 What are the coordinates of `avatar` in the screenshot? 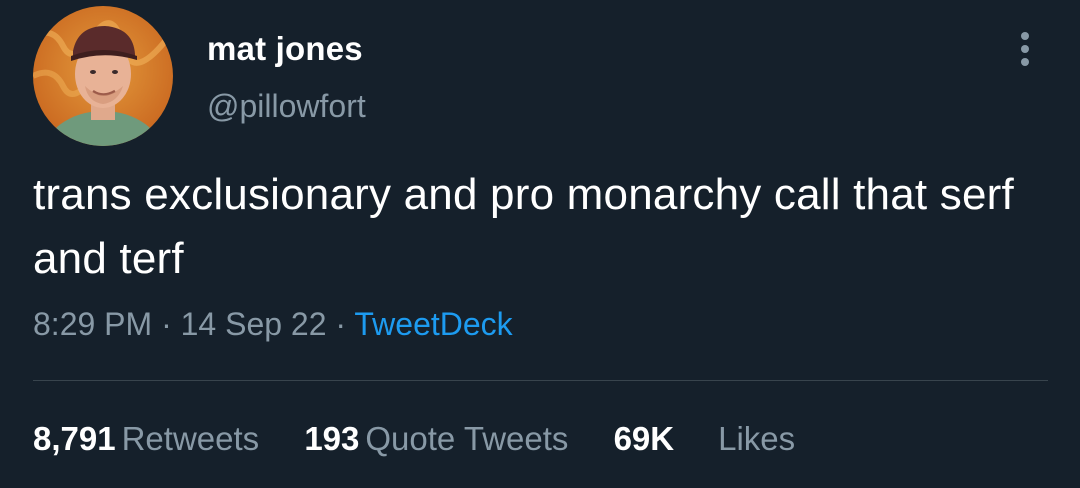 It's located at (103, 76).